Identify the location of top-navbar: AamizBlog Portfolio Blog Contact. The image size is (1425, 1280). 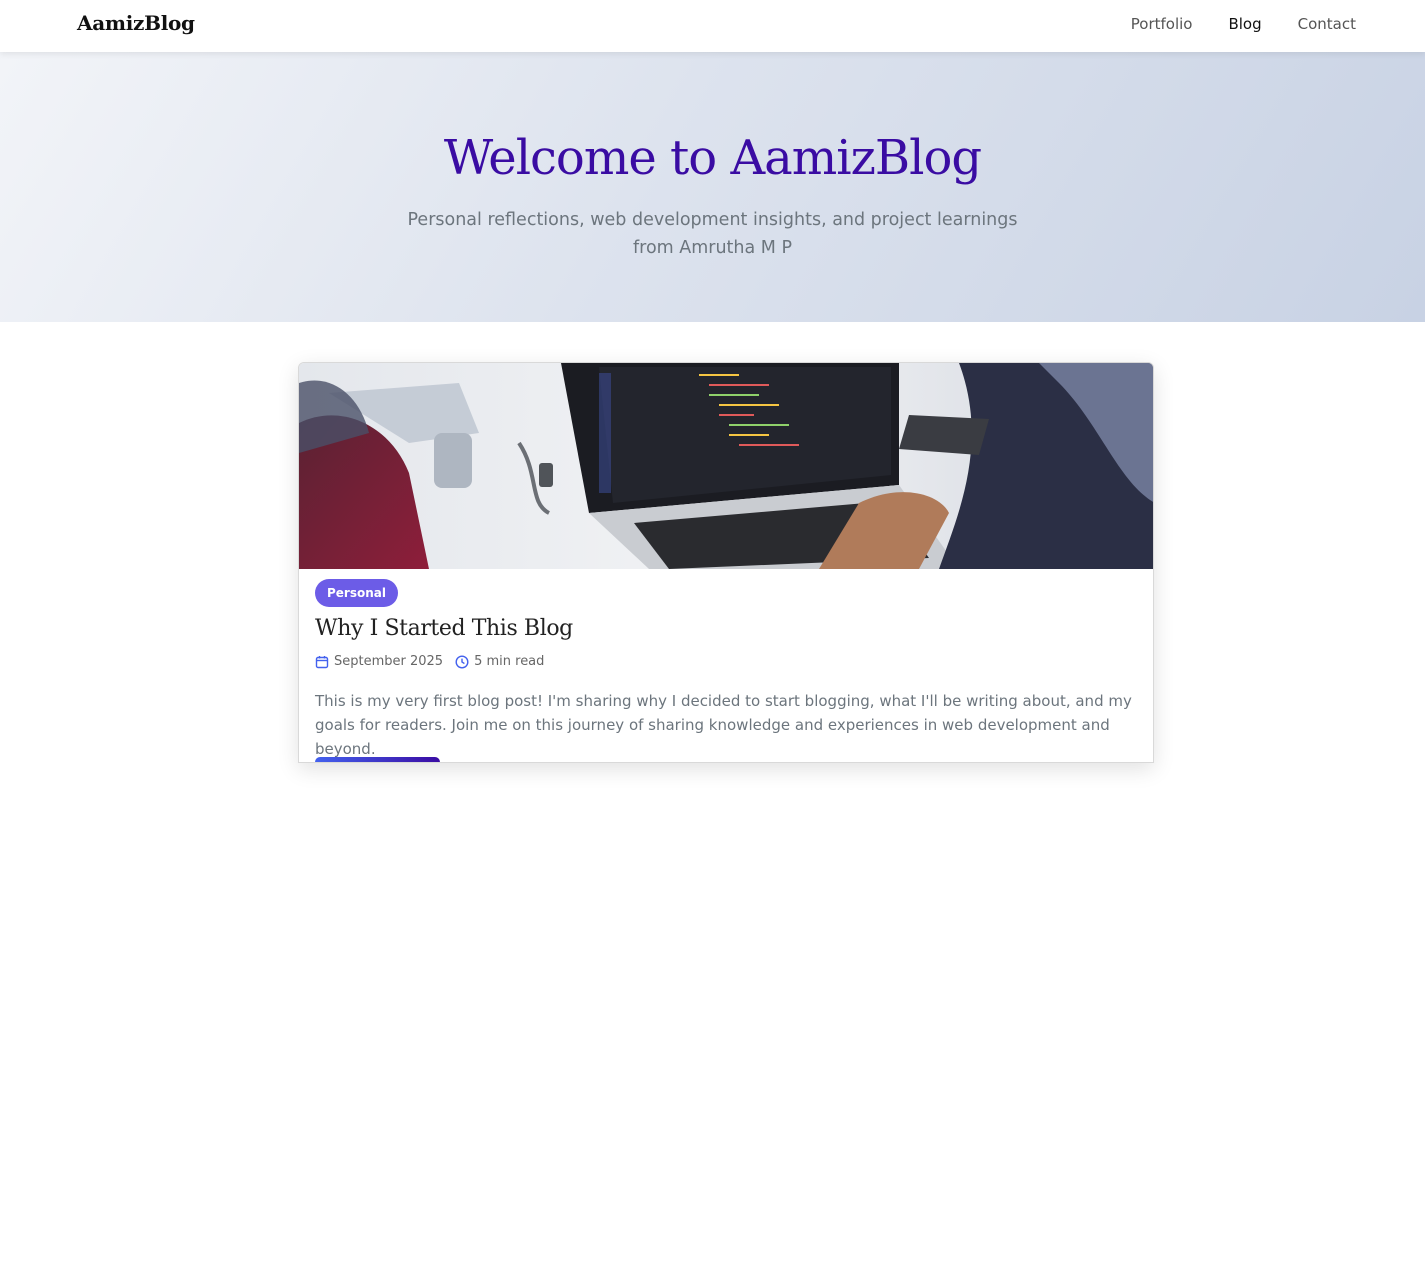
(712, 26).